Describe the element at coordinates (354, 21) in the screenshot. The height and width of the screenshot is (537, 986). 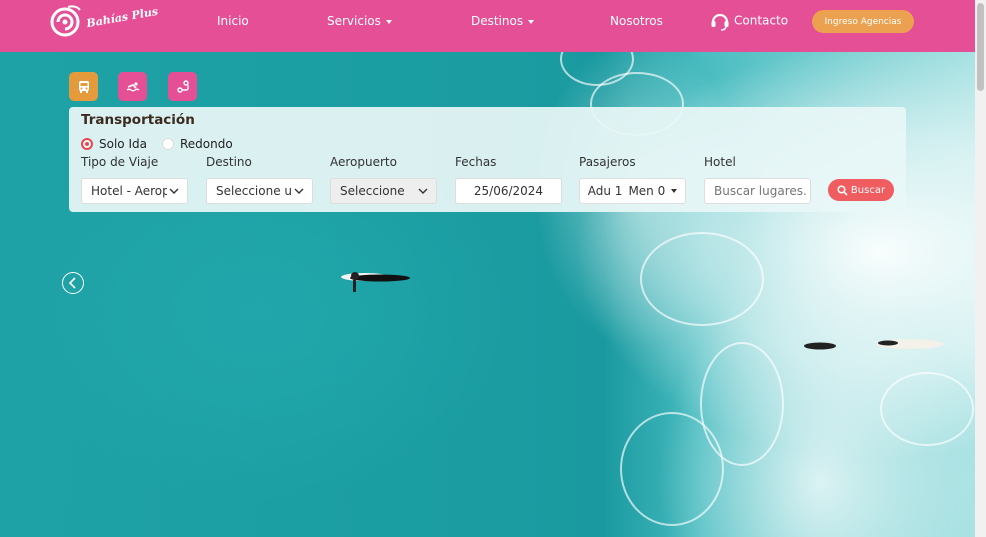
I see `nav-servicios-label: Servicios` at that location.